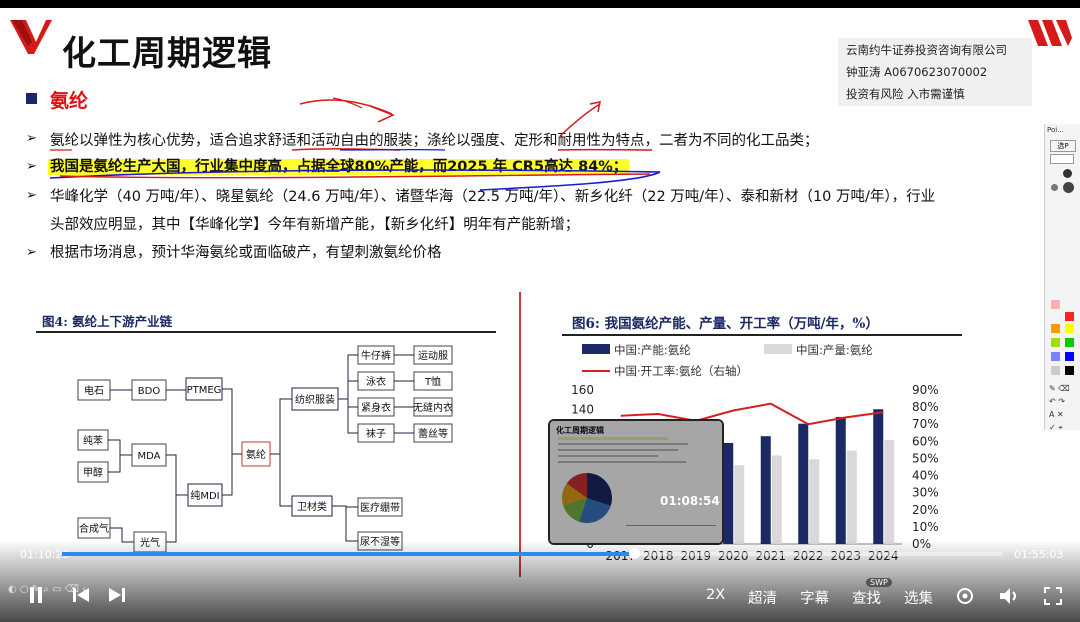 The width and height of the screenshot is (1080, 622). What do you see at coordinates (1062, 278) in the screenshot?
I see `pen-toolbar: Poi... 选P ✎ ⌫ ↶ ↷ A ✕ ✓ ⌖` at bounding box center [1062, 278].